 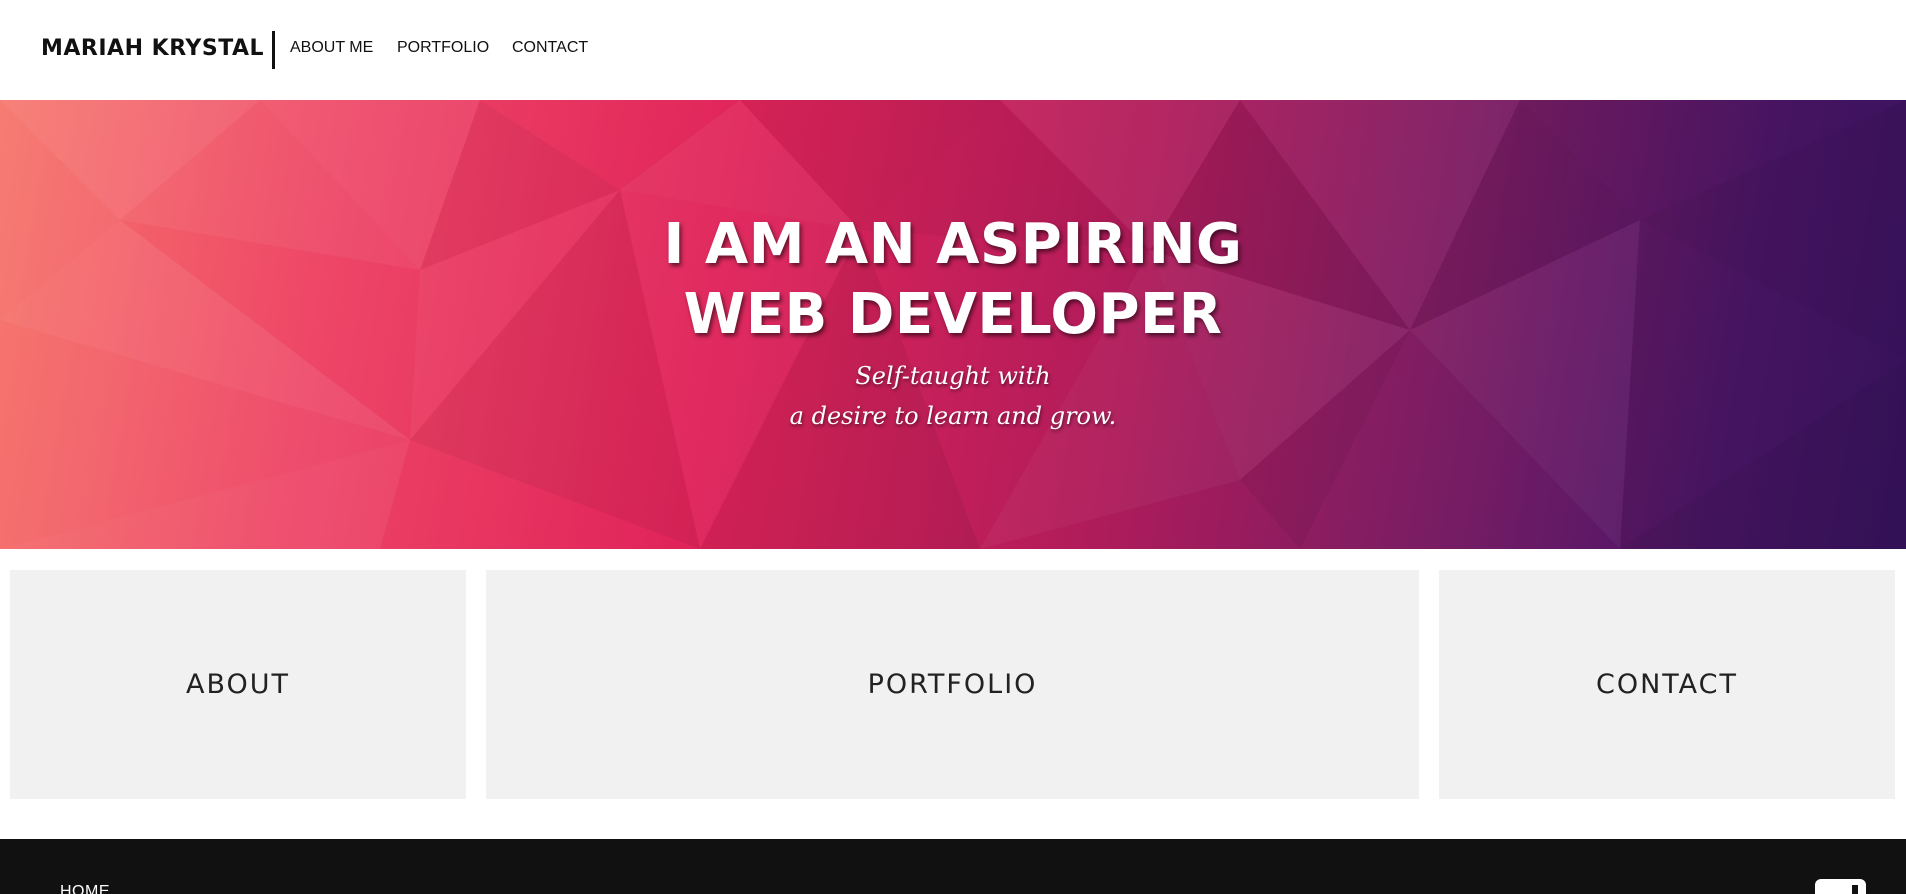 What do you see at coordinates (1840, 886) in the screenshot?
I see `square-social-icon` at bounding box center [1840, 886].